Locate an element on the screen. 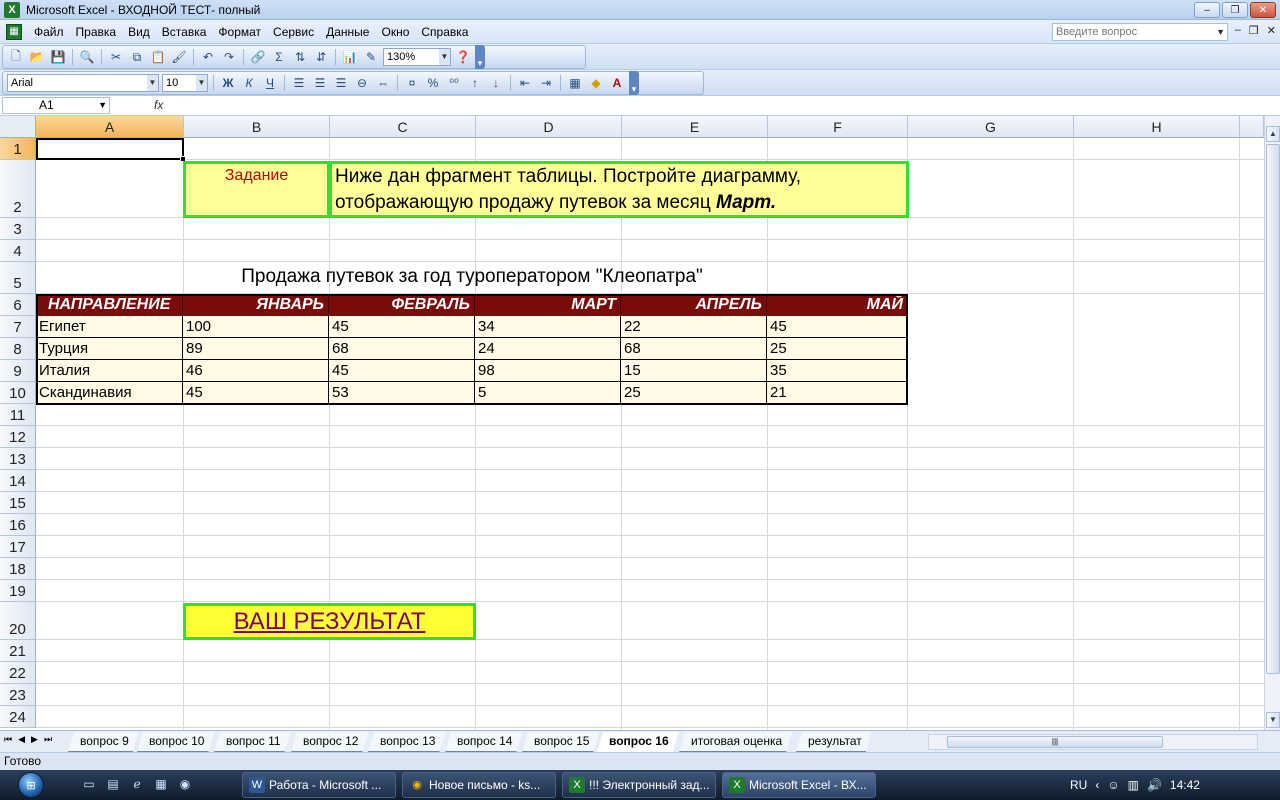  sheet-tab: вопрос 15 is located at coordinates (560, 742).